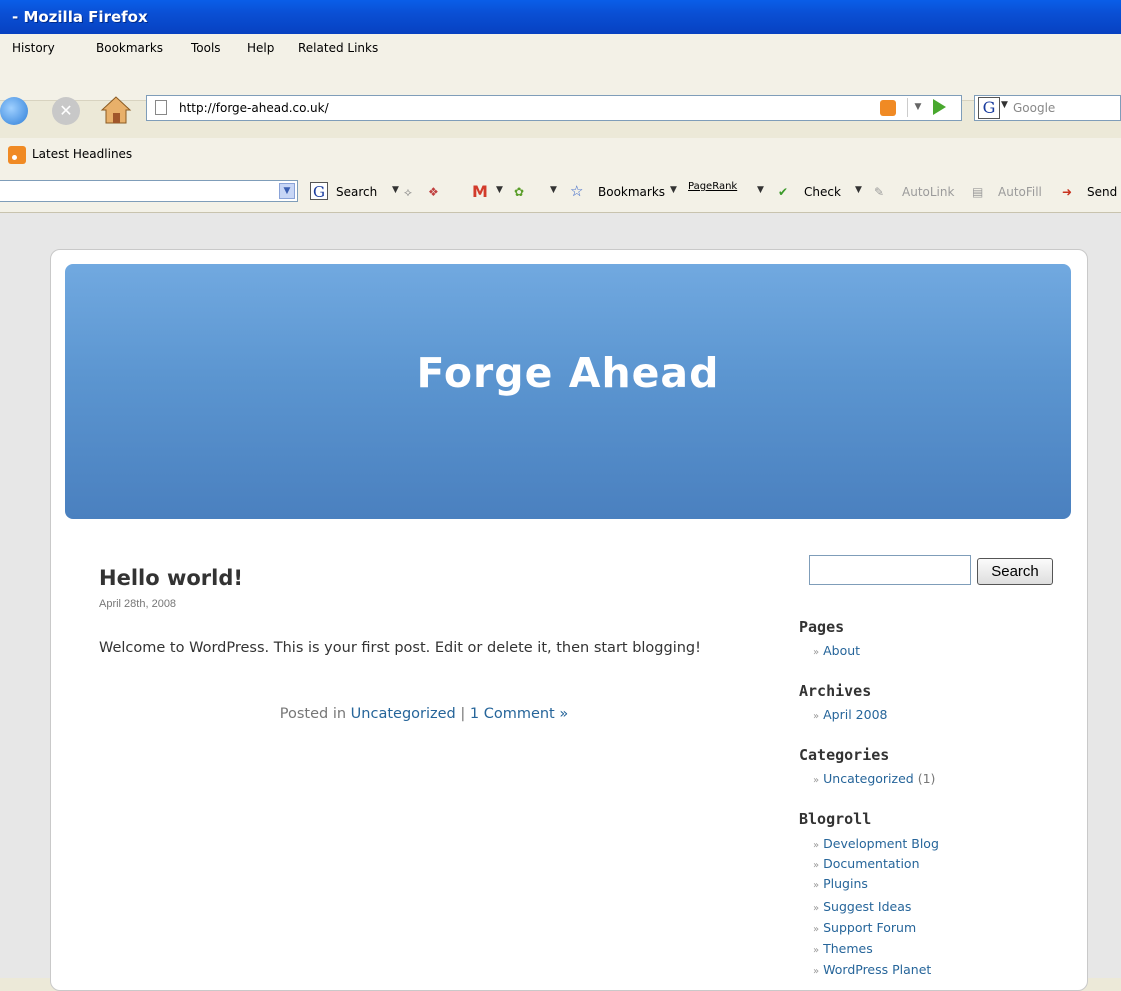 The height and width of the screenshot is (991, 1121). What do you see at coordinates (17, 155) in the screenshot?
I see `rss-icon` at bounding box center [17, 155].